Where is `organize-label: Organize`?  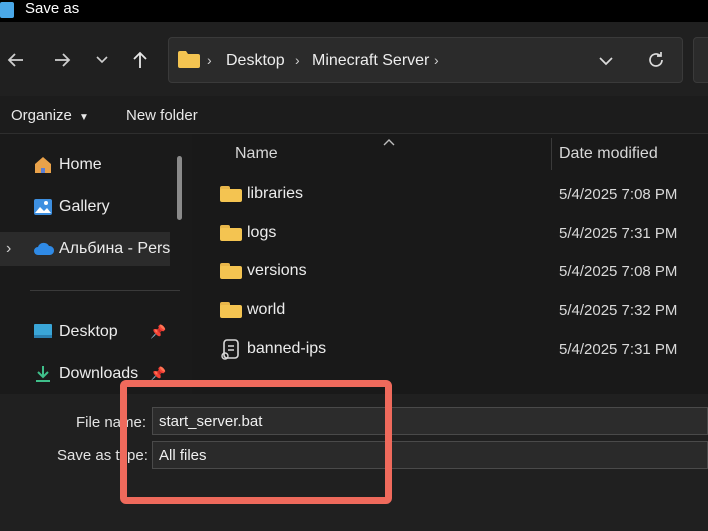 organize-label: Organize is located at coordinates (41, 115).